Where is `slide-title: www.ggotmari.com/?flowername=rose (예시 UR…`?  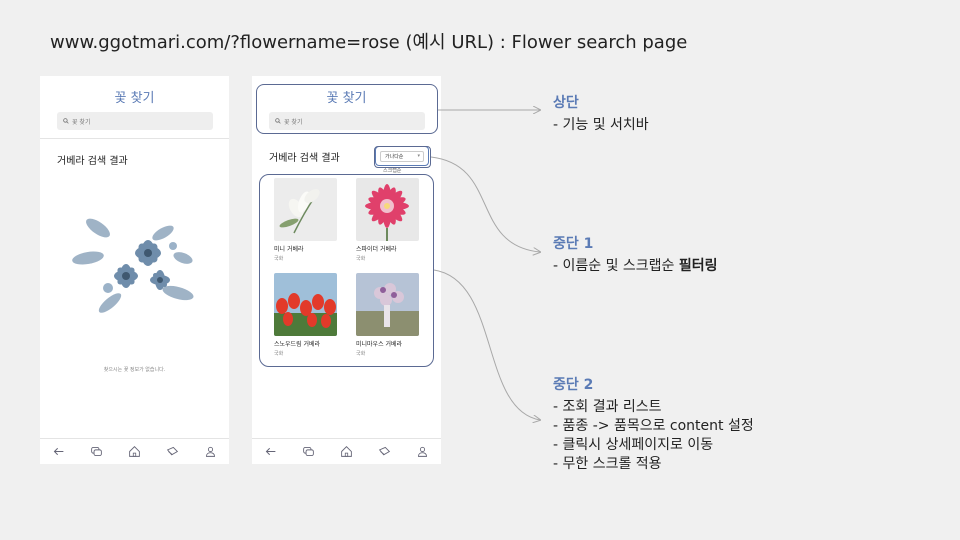
slide-title: www.ggotmari.com/?flowername=rose (예시 UR… is located at coordinates (369, 42).